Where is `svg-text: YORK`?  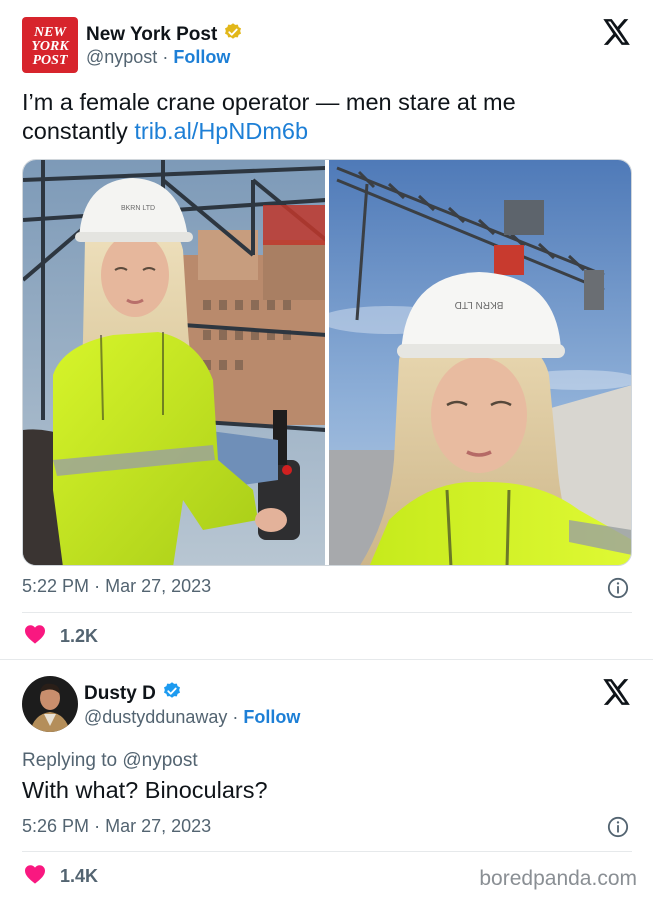 svg-text: YORK is located at coordinates (50, 46).